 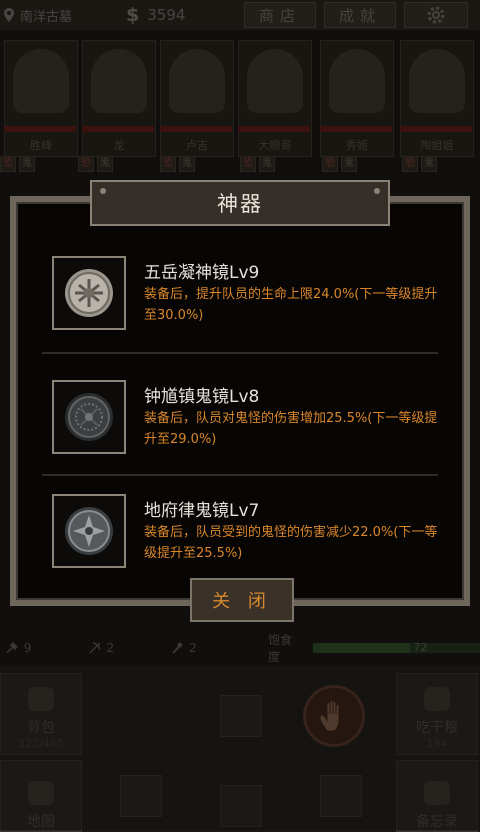 What do you see at coordinates (291, 429) in the screenshot?
I see `artifact-description: 装备后，队员对鬼怪的伤害增加25.5%(下一等级提升至29.0%)` at bounding box center [291, 429].